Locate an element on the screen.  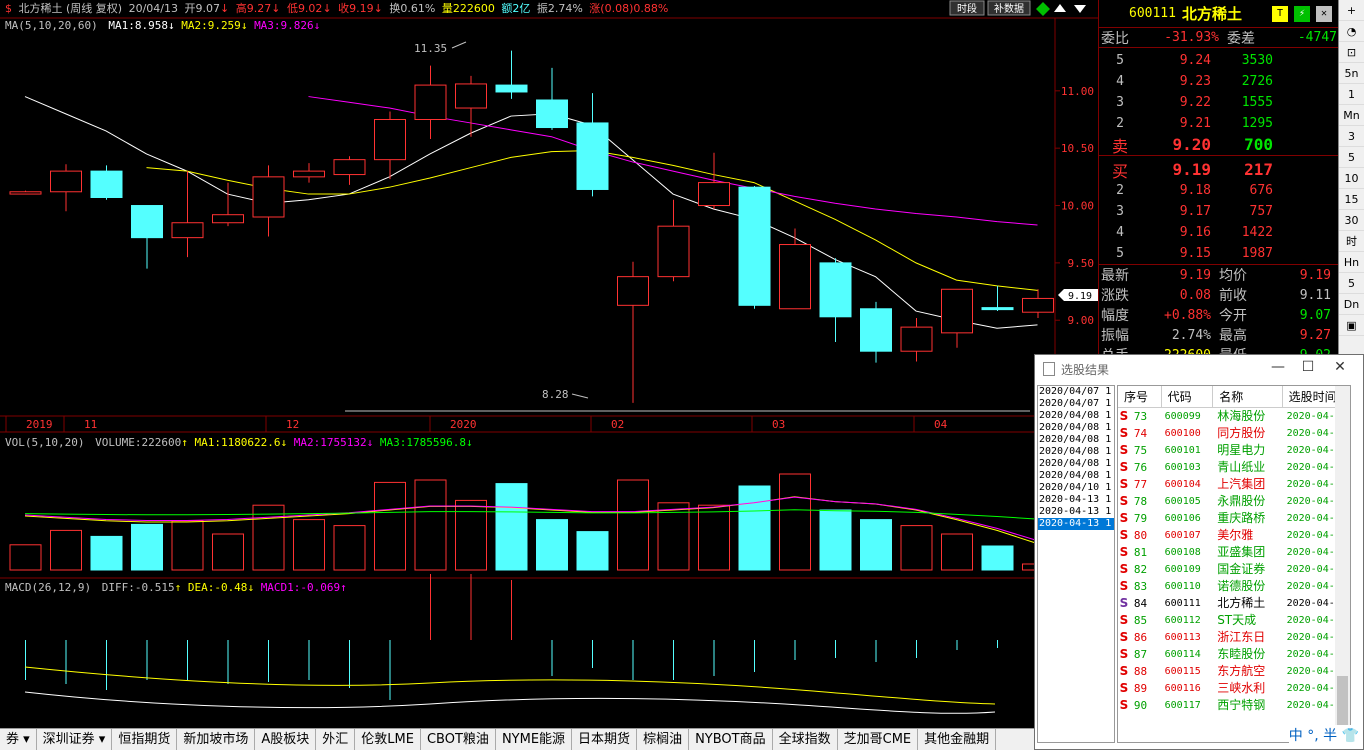
table-row: S 89 600116 三峡水利 2020-04-13 is located at coordinates (1234, 688).